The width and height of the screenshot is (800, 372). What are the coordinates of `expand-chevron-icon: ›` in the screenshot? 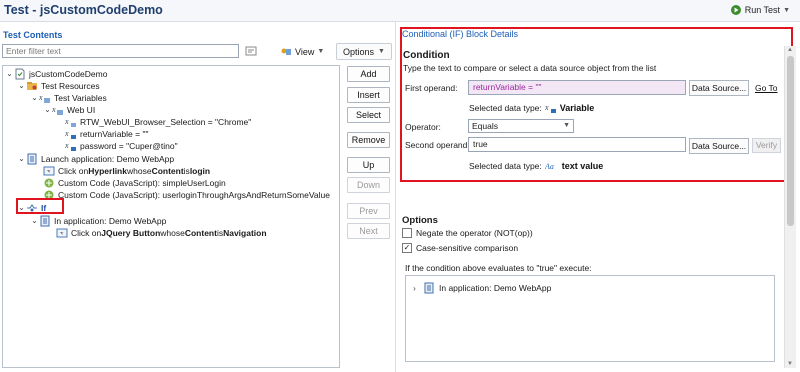 It's located at (414, 288).